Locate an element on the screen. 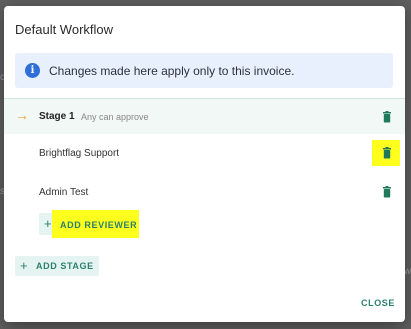 The height and width of the screenshot is (329, 411). add-stage-button: + ADD STAGE is located at coordinates (57, 266).